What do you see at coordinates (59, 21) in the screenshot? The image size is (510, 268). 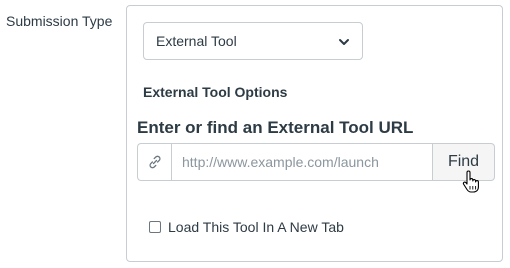 I see `submission-type-label: Submission Type` at bounding box center [59, 21].